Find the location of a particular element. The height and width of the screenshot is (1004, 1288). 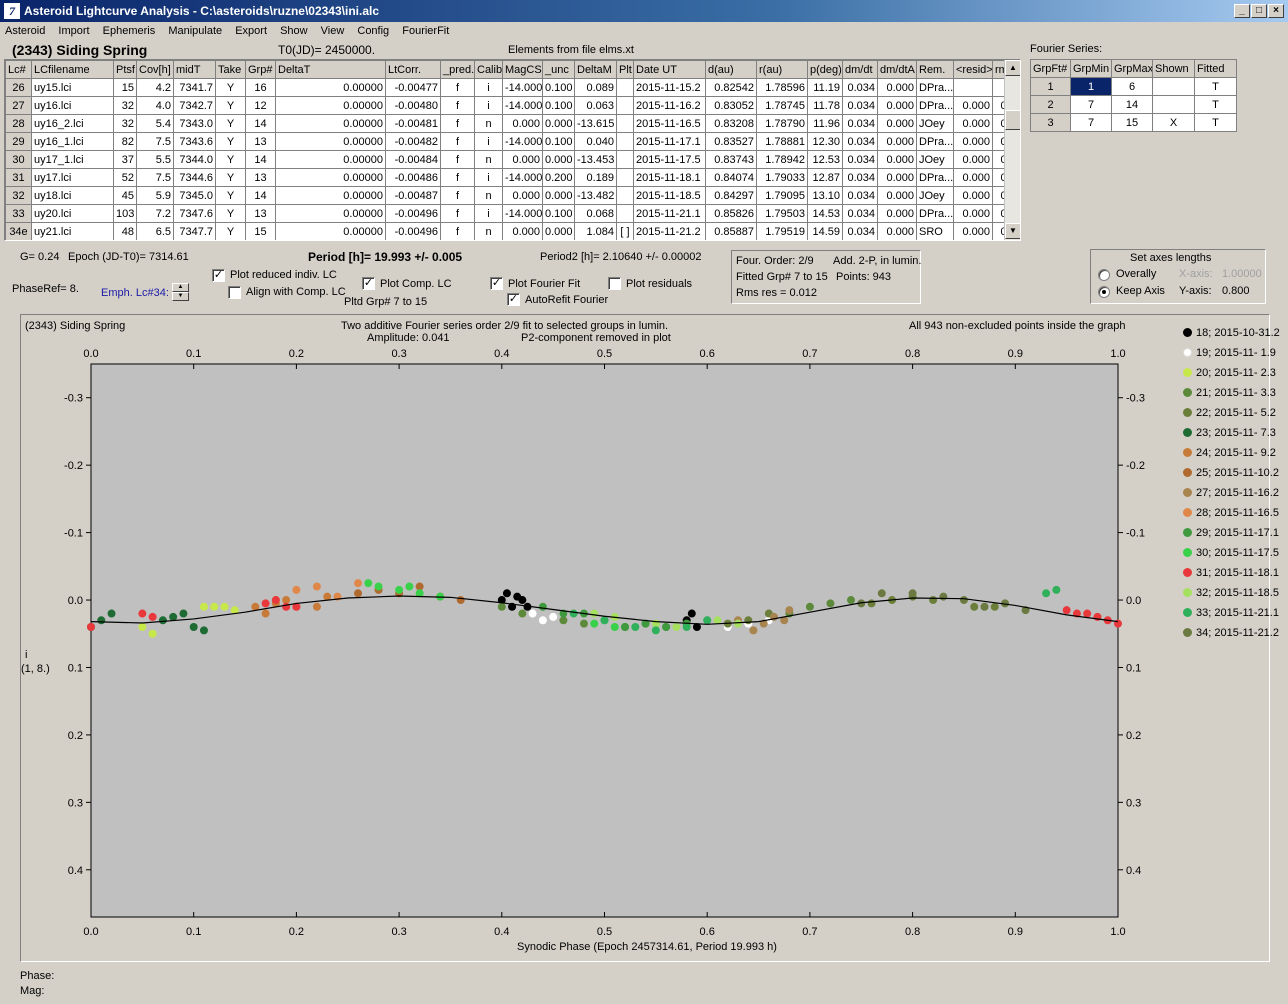

table-cell: 14.59 is located at coordinates (825, 231).